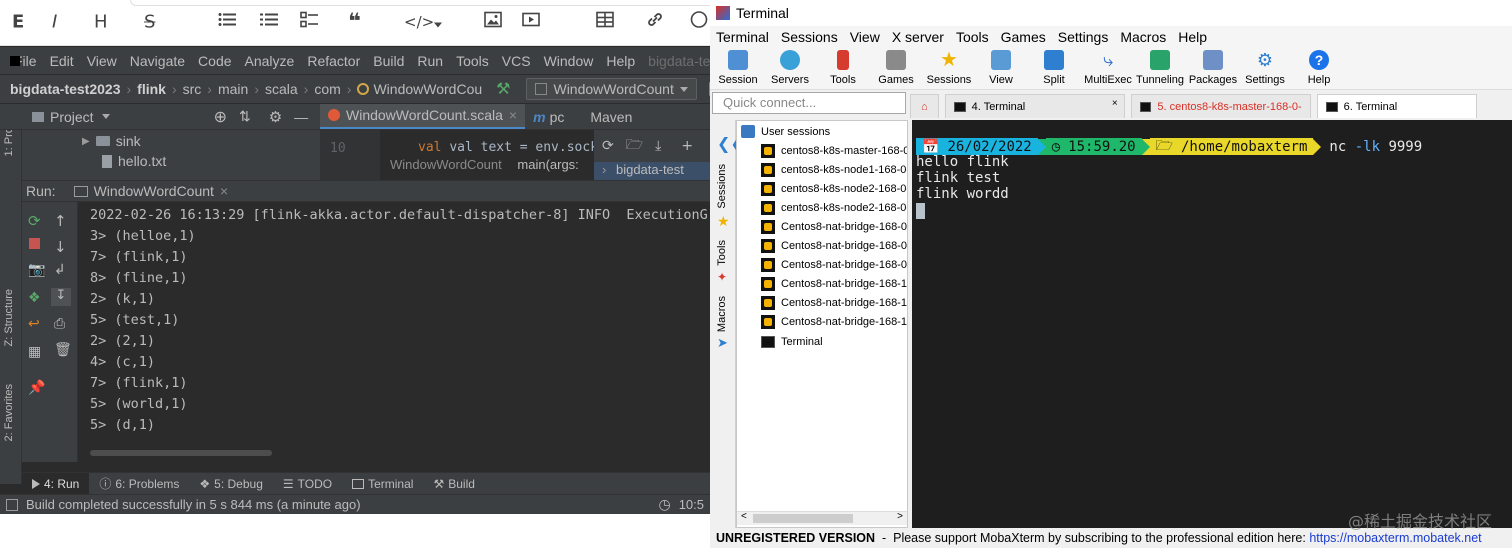 The image size is (1512, 548). Describe the element at coordinates (54, 22) in the screenshot. I see `italic-button: I` at that location.